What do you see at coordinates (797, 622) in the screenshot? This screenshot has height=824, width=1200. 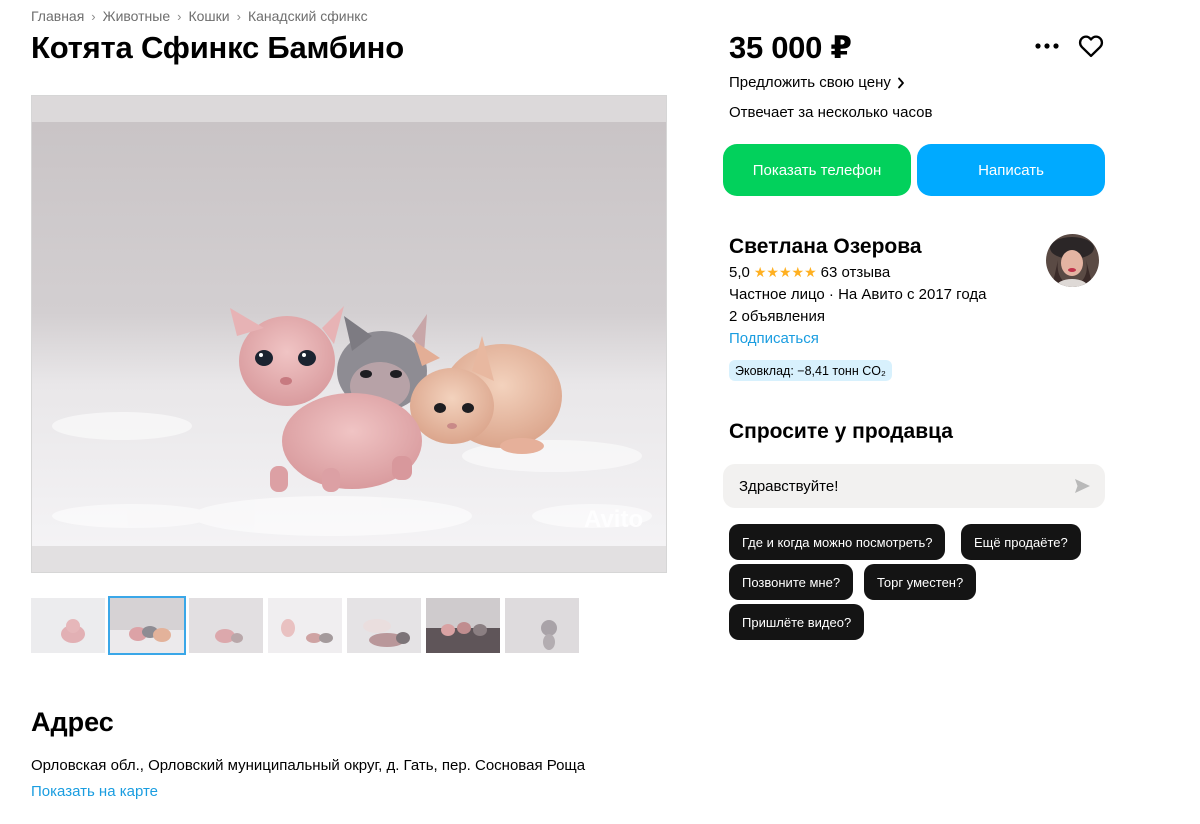 I see `quick-question-chip: Пришлёте видео?` at bounding box center [797, 622].